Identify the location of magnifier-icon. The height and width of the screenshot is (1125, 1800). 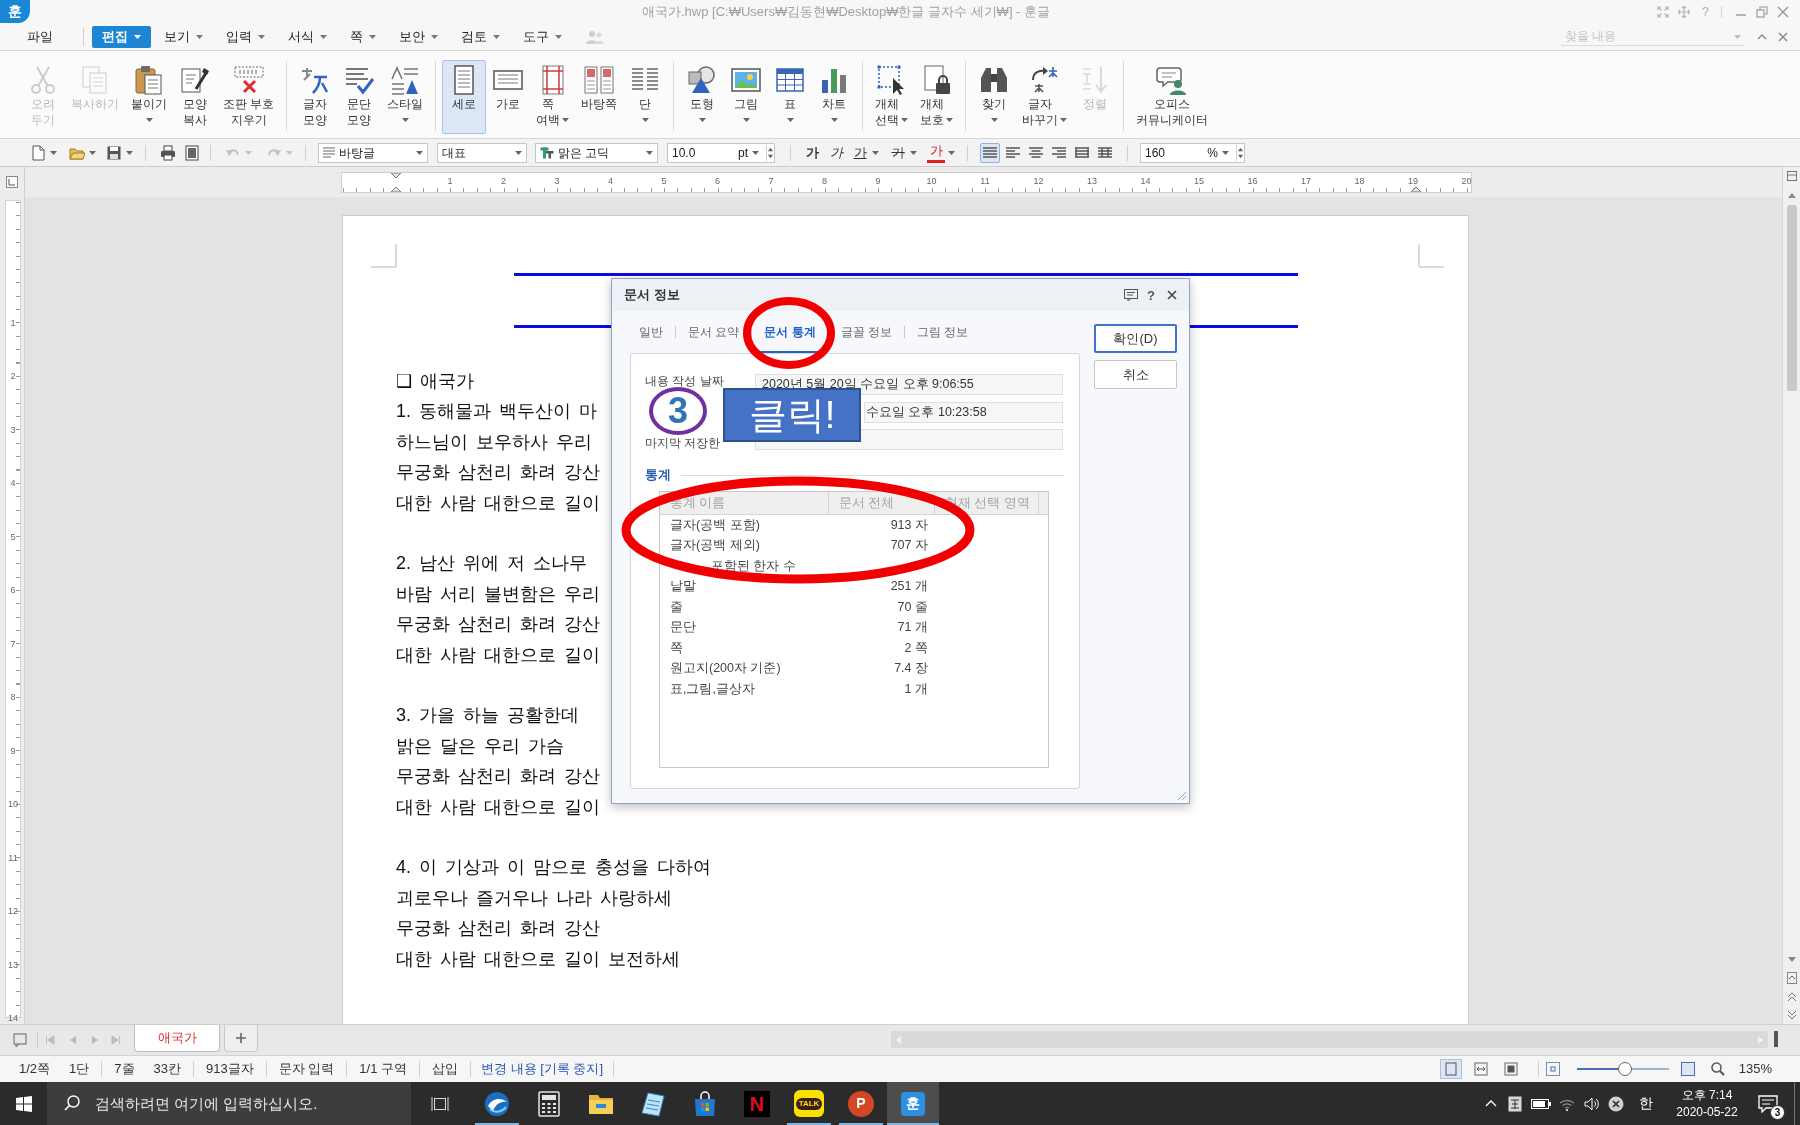
(1717, 1069).